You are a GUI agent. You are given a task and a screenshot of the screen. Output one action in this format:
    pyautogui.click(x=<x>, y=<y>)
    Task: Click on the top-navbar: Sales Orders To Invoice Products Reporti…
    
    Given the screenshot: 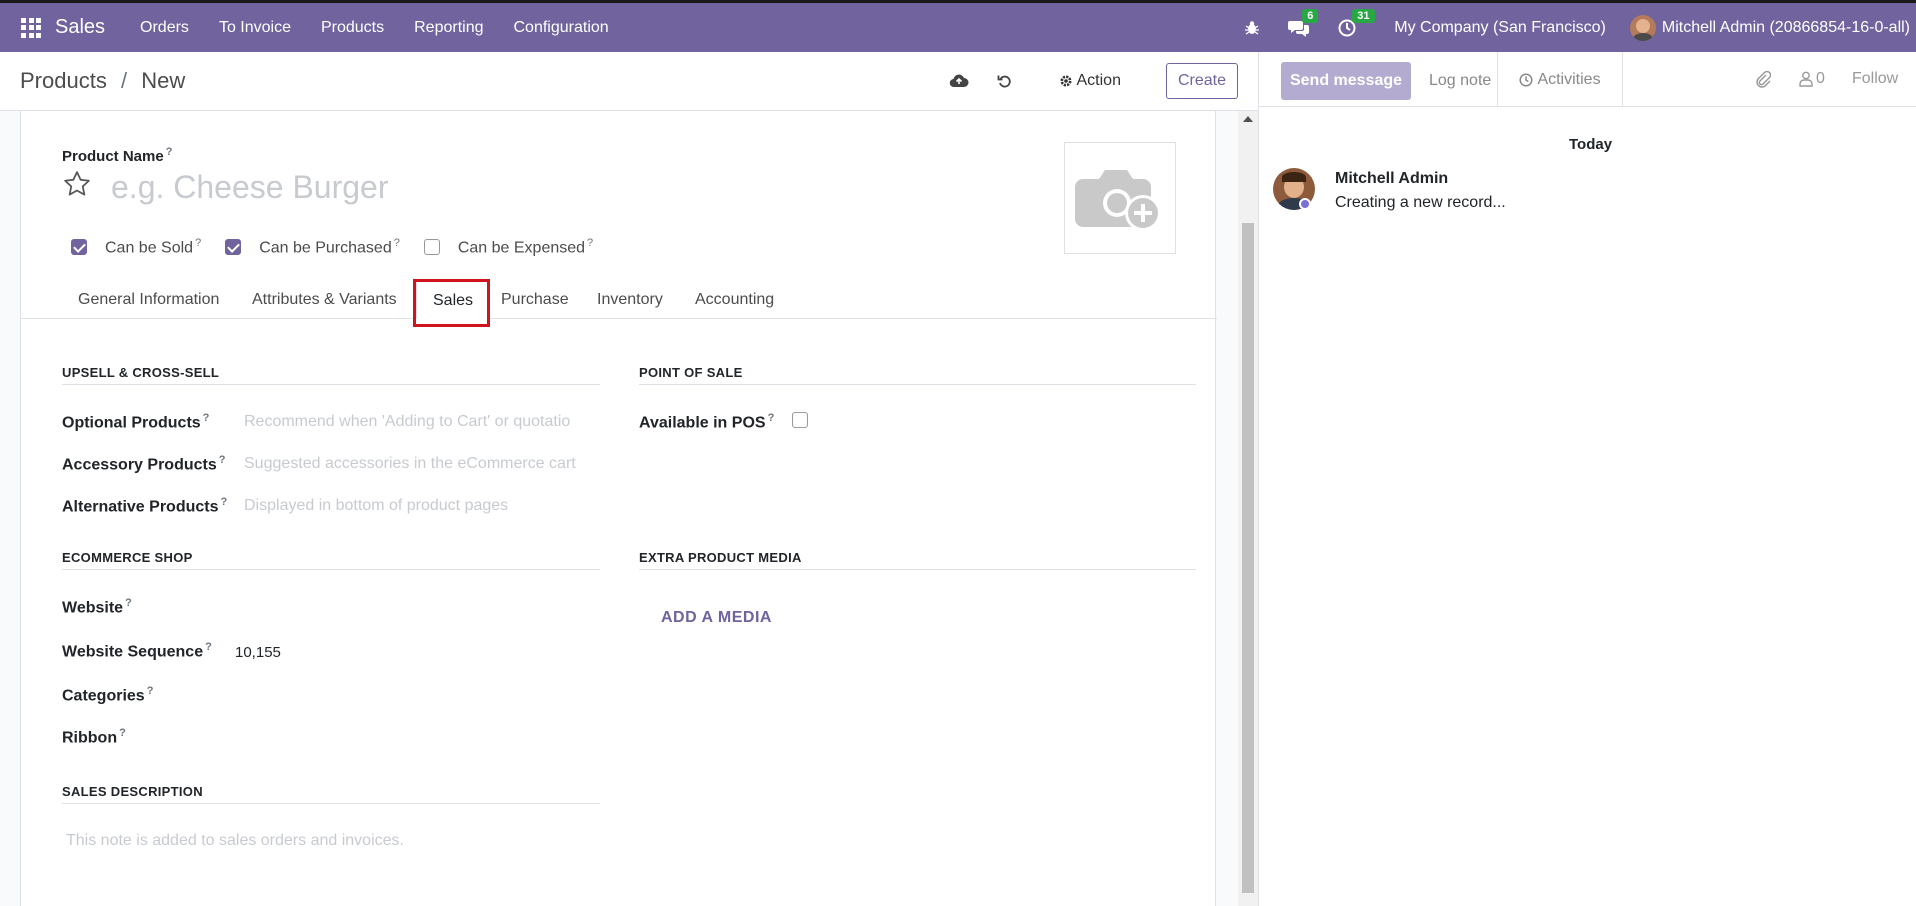 What is the action you would take?
    pyautogui.click(x=958, y=26)
    